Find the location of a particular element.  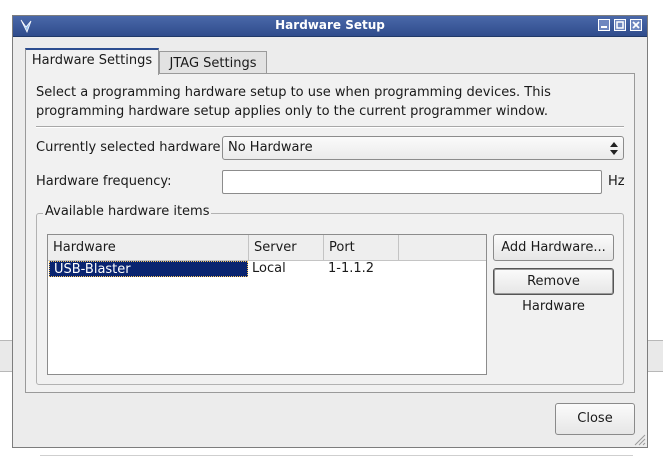

column-header-port: Port is located at coordinates (361, 247).